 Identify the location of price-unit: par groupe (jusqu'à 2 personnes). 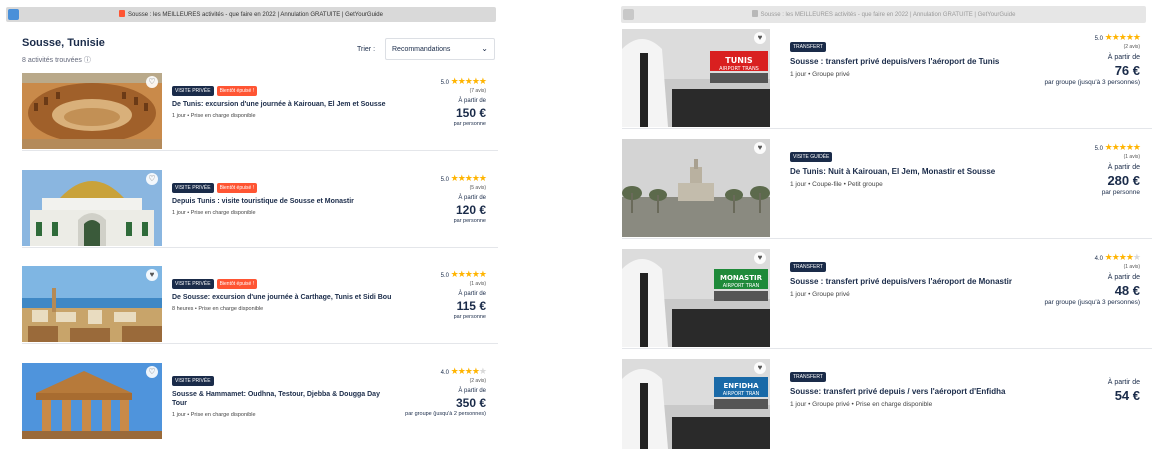
(445, 414).